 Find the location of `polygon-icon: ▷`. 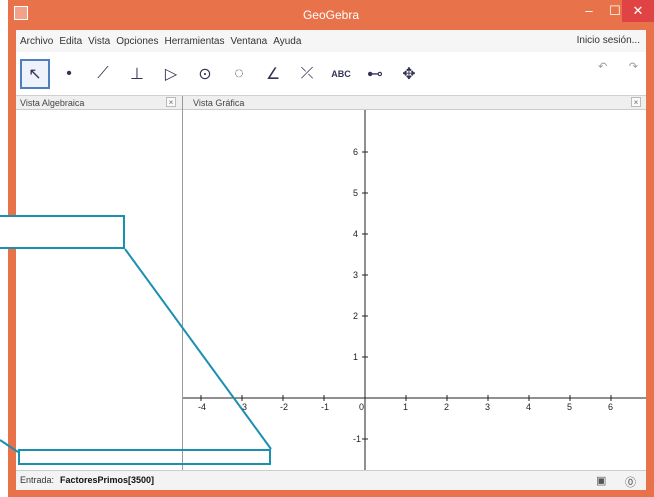

polygon-icon: ▷ is located at coordinates (171, 74).